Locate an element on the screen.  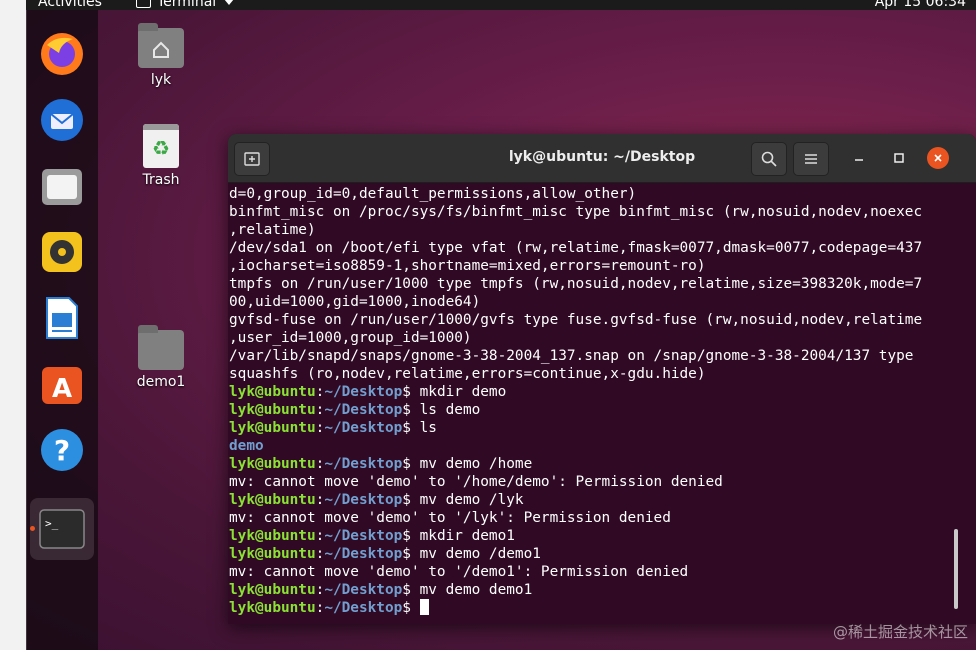
close-button is located at coordinates (938, 158).